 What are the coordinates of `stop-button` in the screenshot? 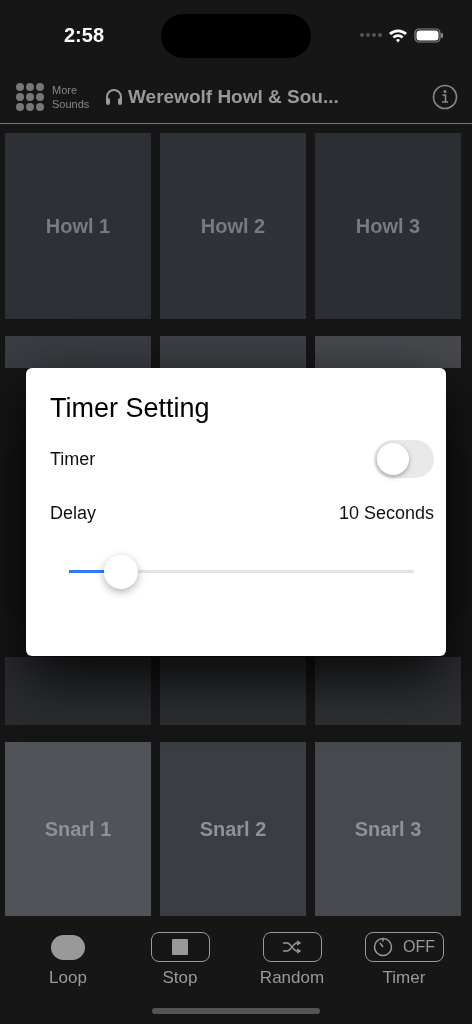 It's located at (180, 947).